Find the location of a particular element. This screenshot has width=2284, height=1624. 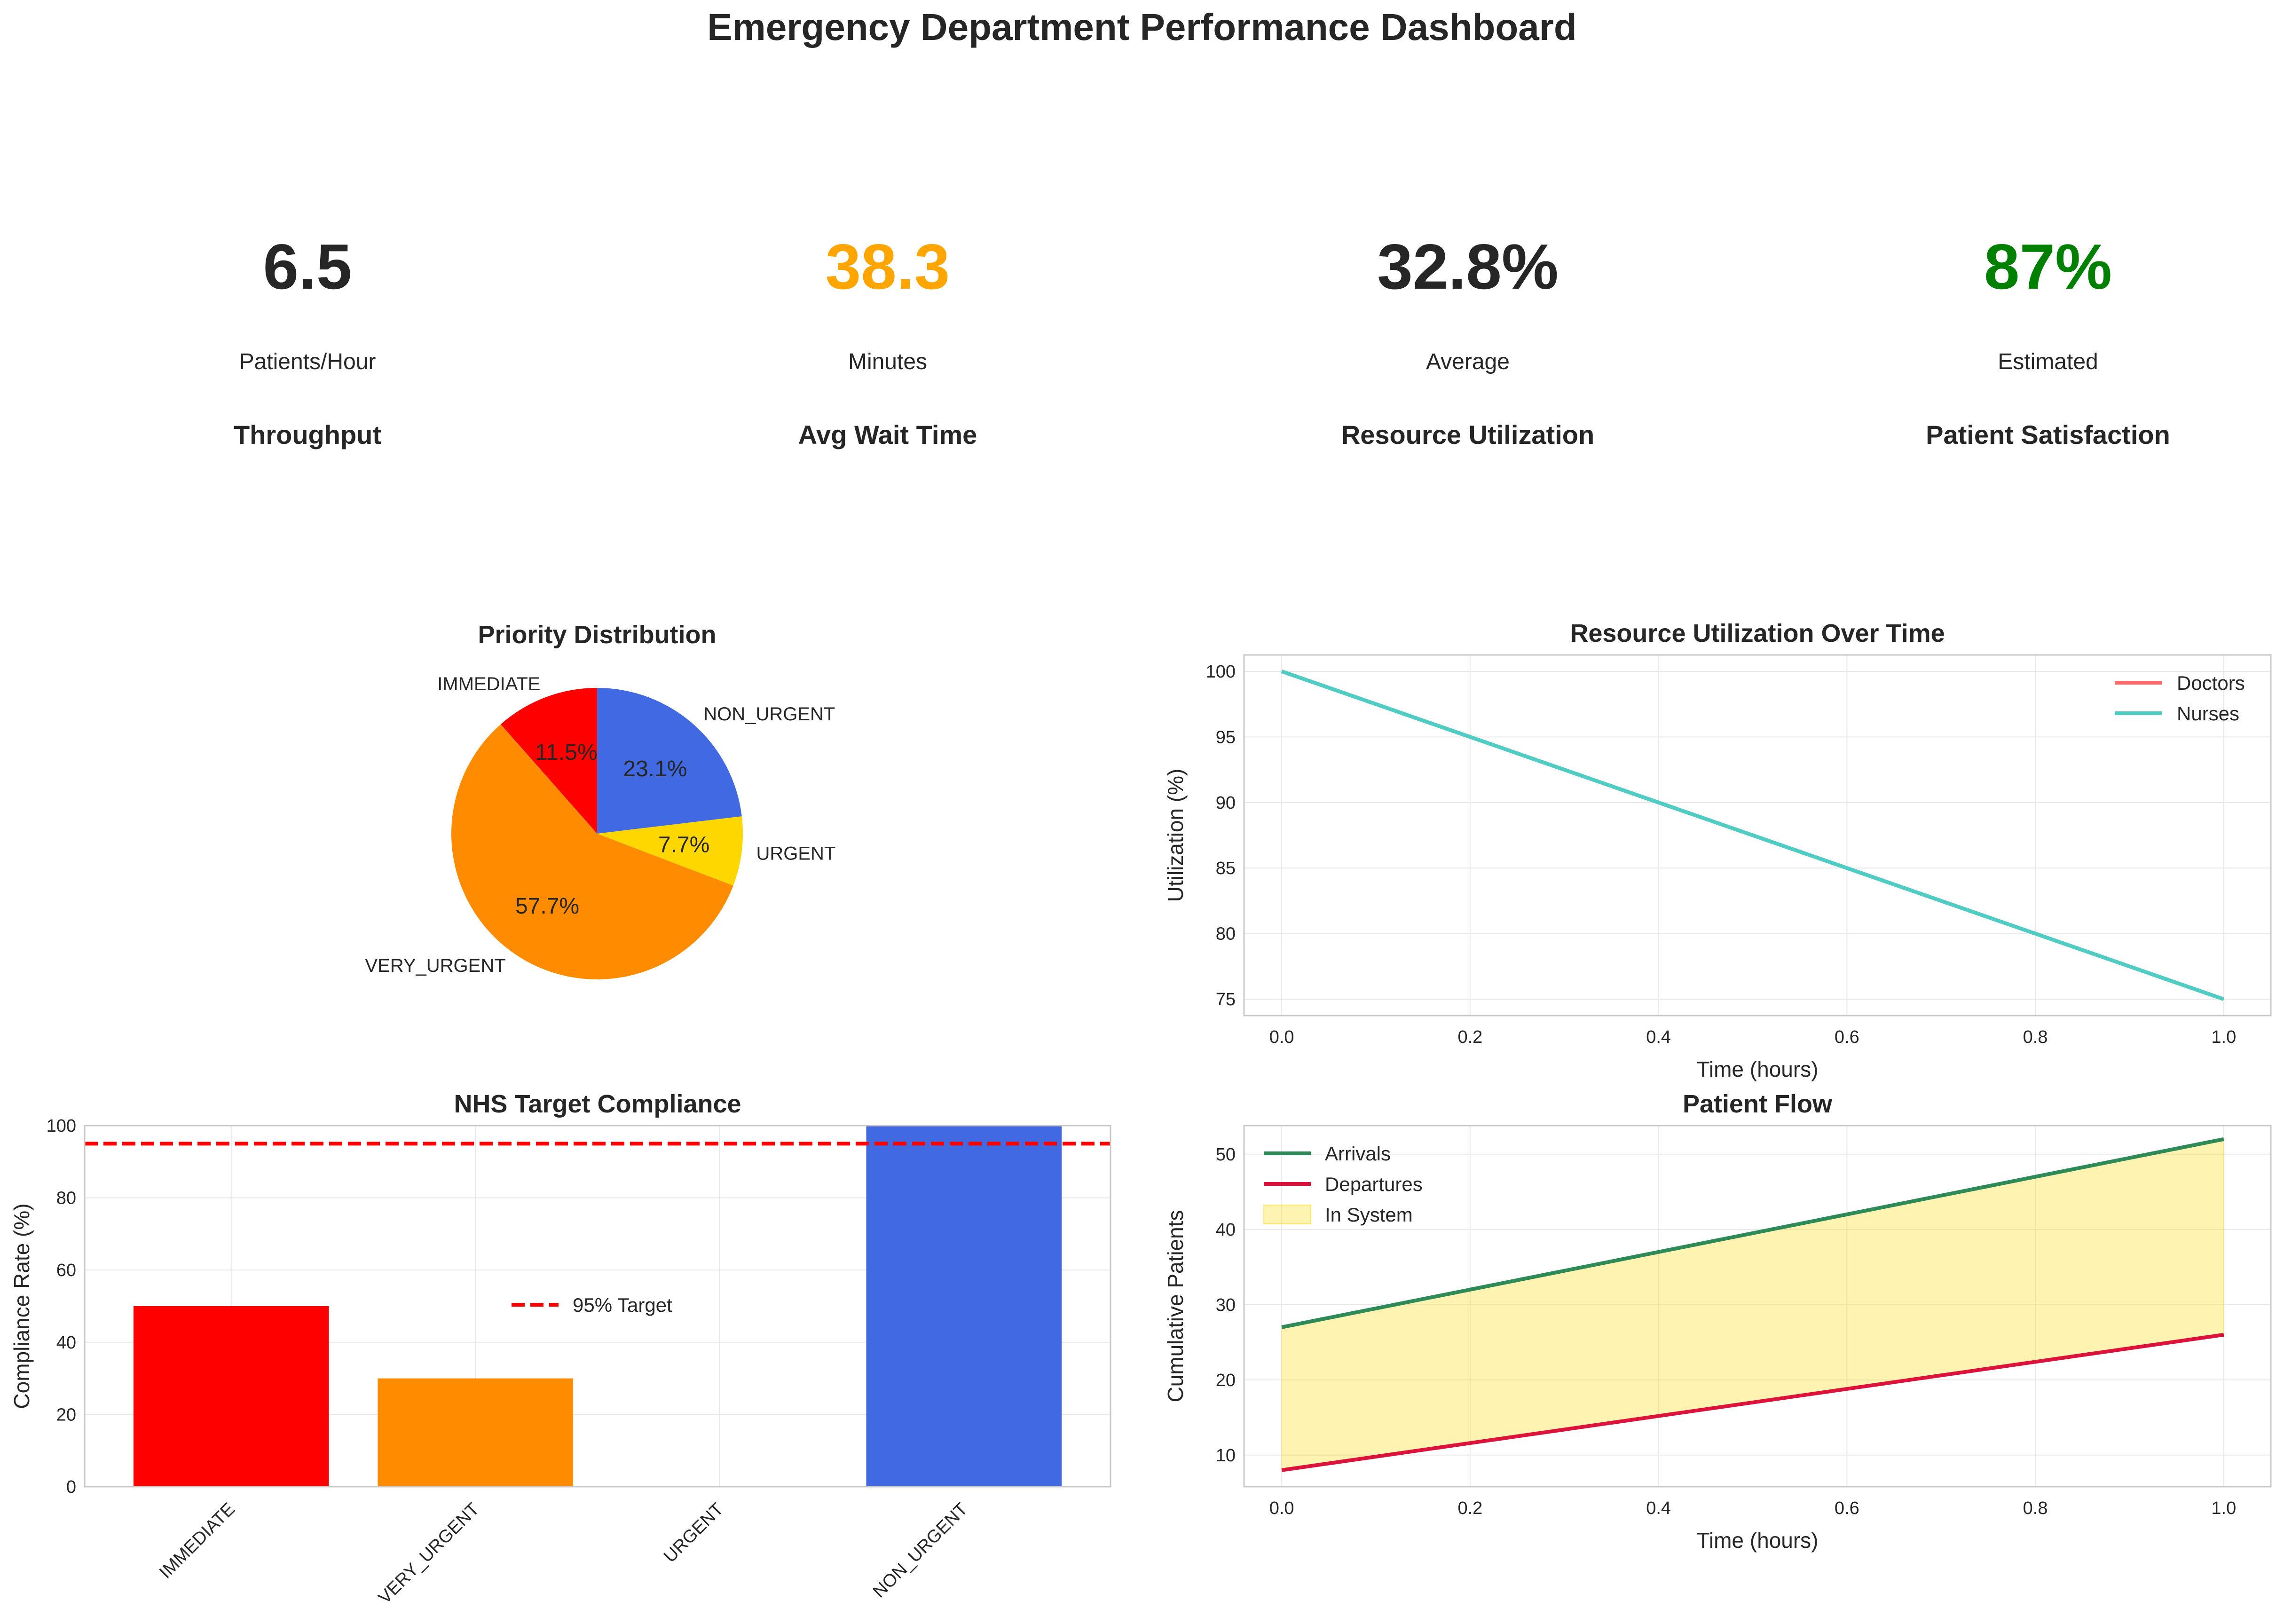

y-tick-label: 90 is located at coordinates (1226, 803).